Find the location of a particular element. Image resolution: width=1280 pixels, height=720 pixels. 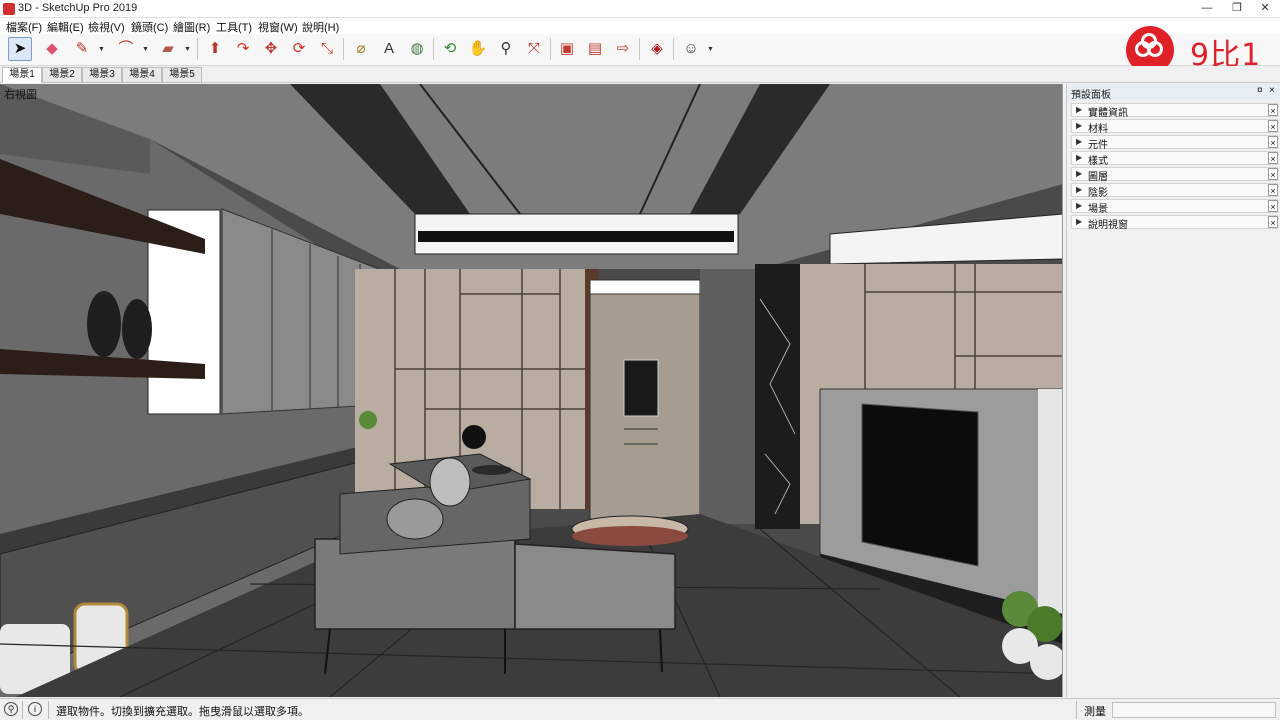

paint-bucket-tool-button: ◍ is located at coordinates (417, 49).